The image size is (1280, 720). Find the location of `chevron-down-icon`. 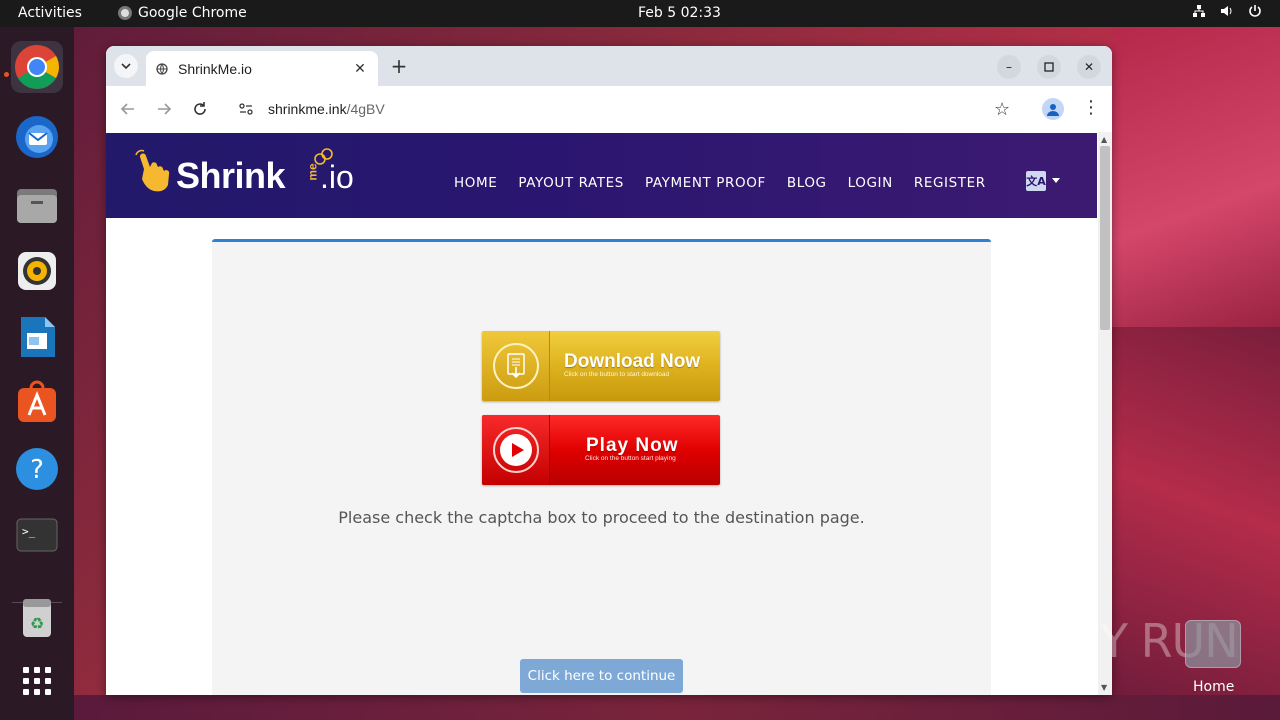

chevron-down-icon is located at coordinates (126, 66).